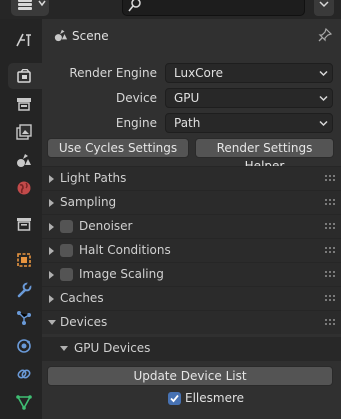 The width and height of the screenshot is (341, 419). What do you see at coordinates (24, 260) in the screenshot?
I see `object-icon` at bounding box center [24, 260].